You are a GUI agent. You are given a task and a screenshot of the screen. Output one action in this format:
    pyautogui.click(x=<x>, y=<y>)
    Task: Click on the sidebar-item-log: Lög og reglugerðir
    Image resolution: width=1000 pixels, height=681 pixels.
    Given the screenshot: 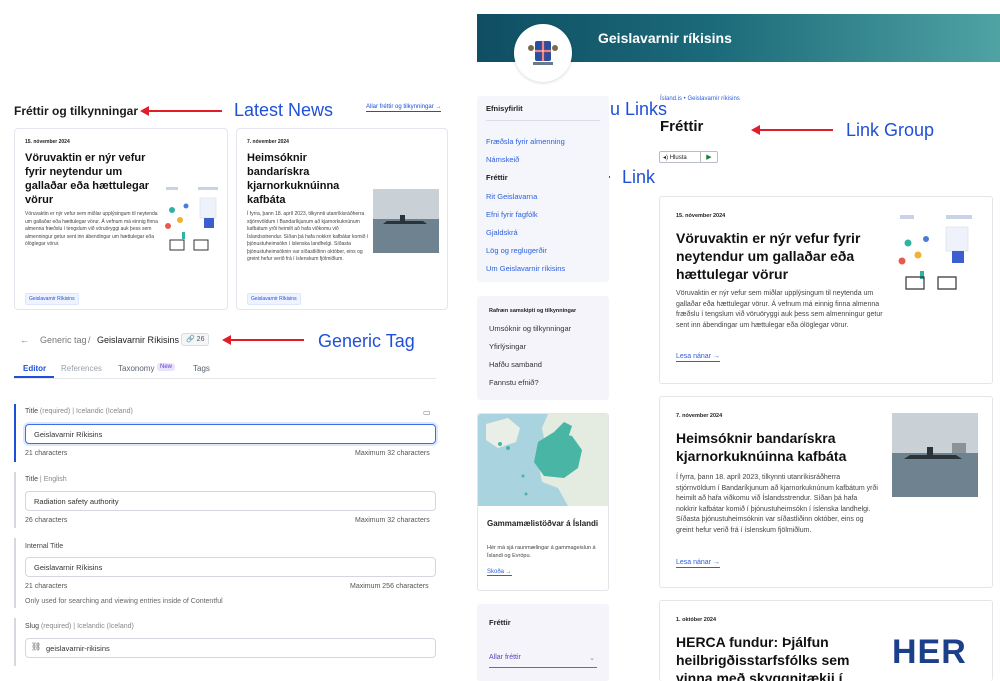 What is the action you would take?
    pyautogui.click(x=516, y=250)
    